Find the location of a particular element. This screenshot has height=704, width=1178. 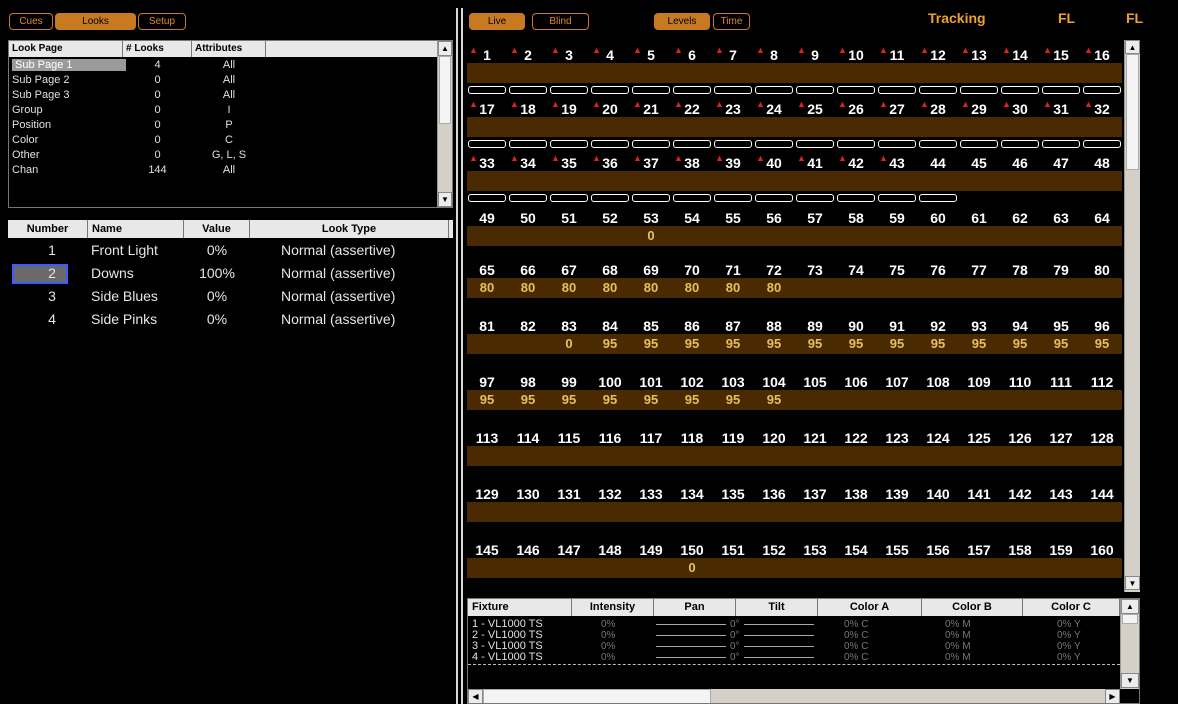

channel-number: 92 is located at coordinates (938, 326).